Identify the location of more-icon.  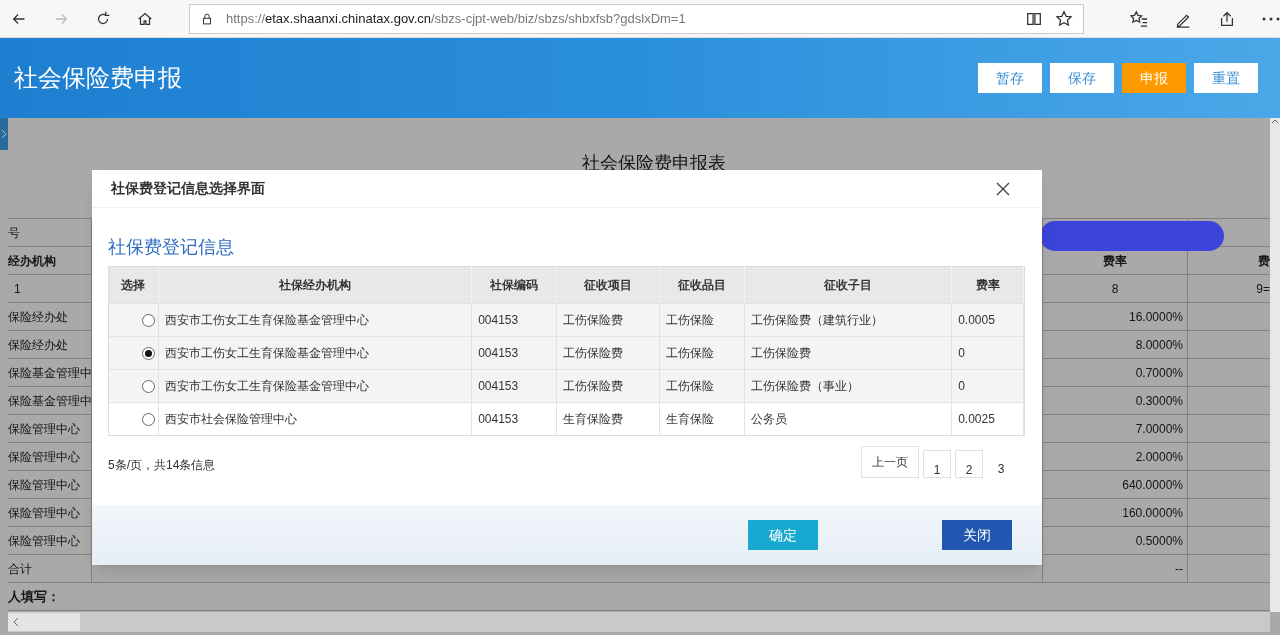
(1271, 18).